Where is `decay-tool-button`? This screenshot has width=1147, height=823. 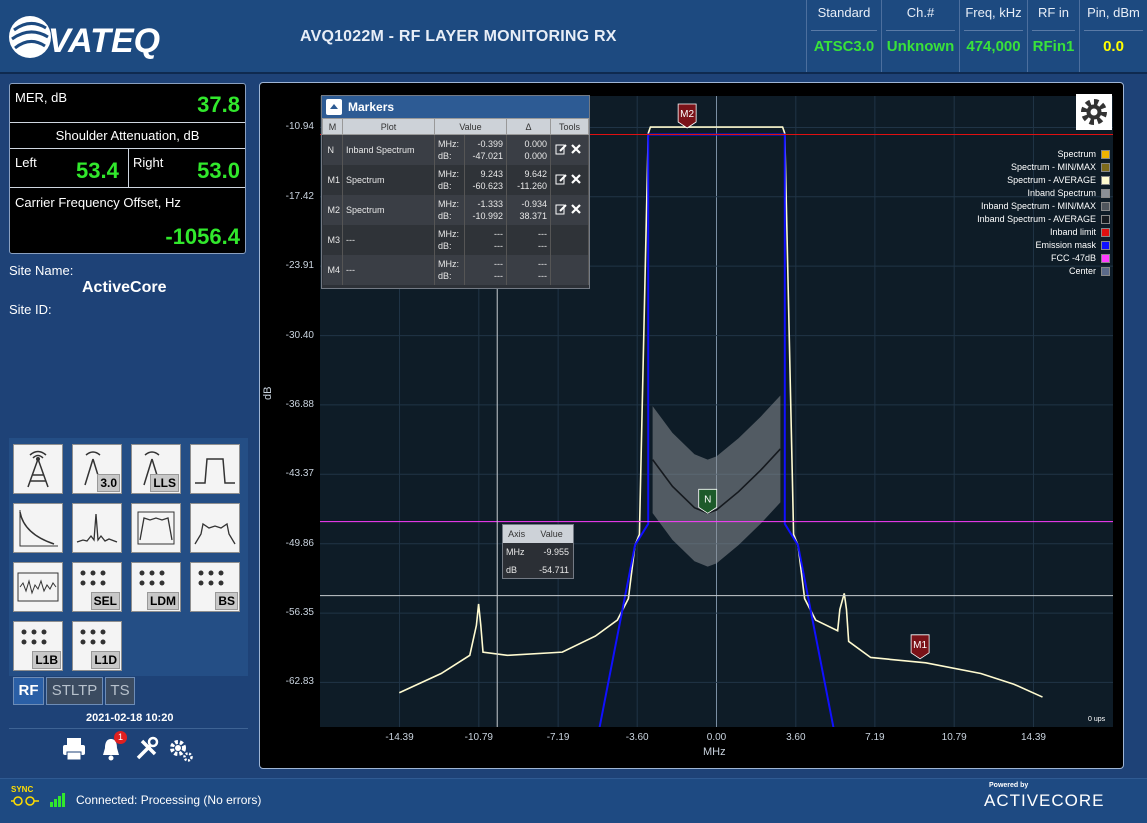 decay-tool-button is located at coordinates (38, 528).